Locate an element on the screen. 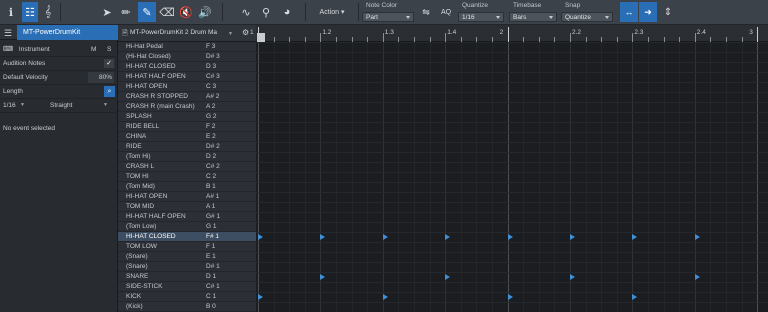  playhead-marker is located at coordinates (261, 37).